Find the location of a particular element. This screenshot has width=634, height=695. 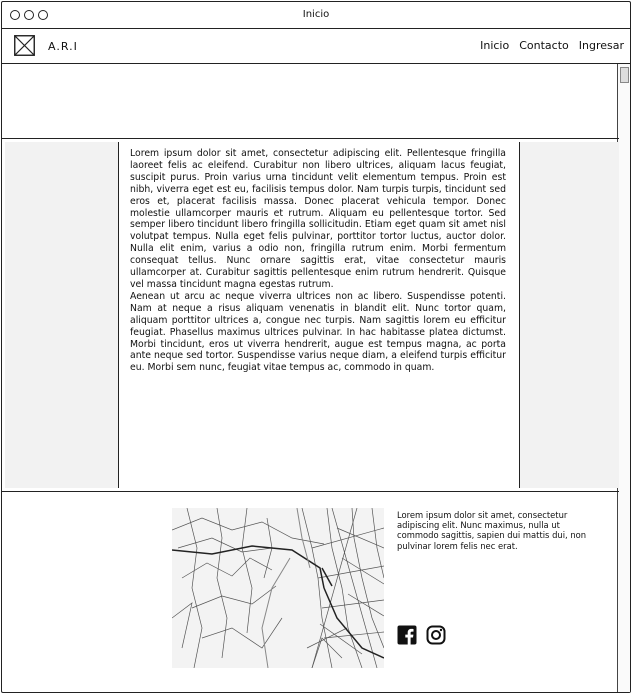

logo-text: A.R.I is located at coordinates (63, 46).